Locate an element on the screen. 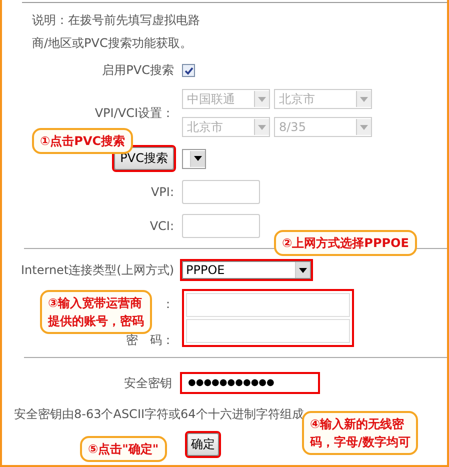 The width and height of the screenshot is (449, 467). field-label: 密 码： is located at coordinates (150, 340).